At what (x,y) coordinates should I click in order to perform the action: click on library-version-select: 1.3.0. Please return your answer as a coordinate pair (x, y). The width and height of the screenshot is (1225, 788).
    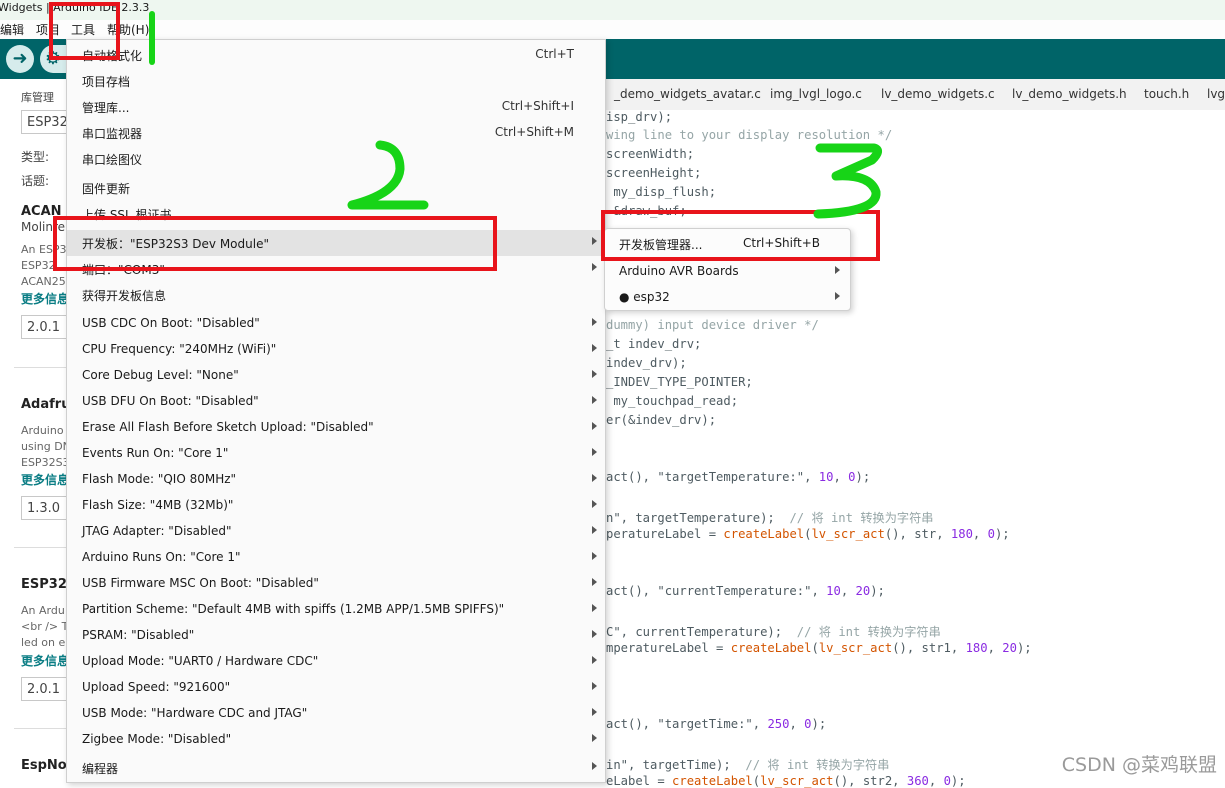
    Looking at the image, I should click on (43, 508).